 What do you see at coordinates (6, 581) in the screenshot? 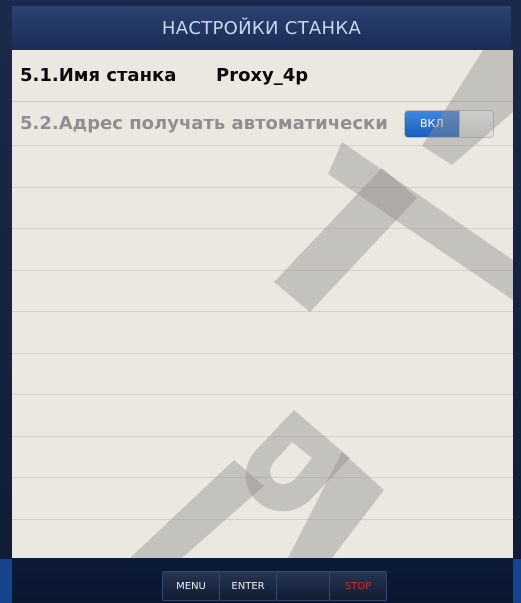
I see `footer-accent-left` at bounding box center [6, 581].